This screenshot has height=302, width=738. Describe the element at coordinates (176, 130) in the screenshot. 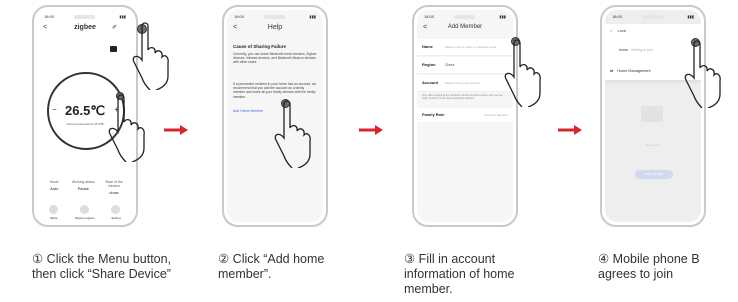

I see `arrow-right-icon` at that location.